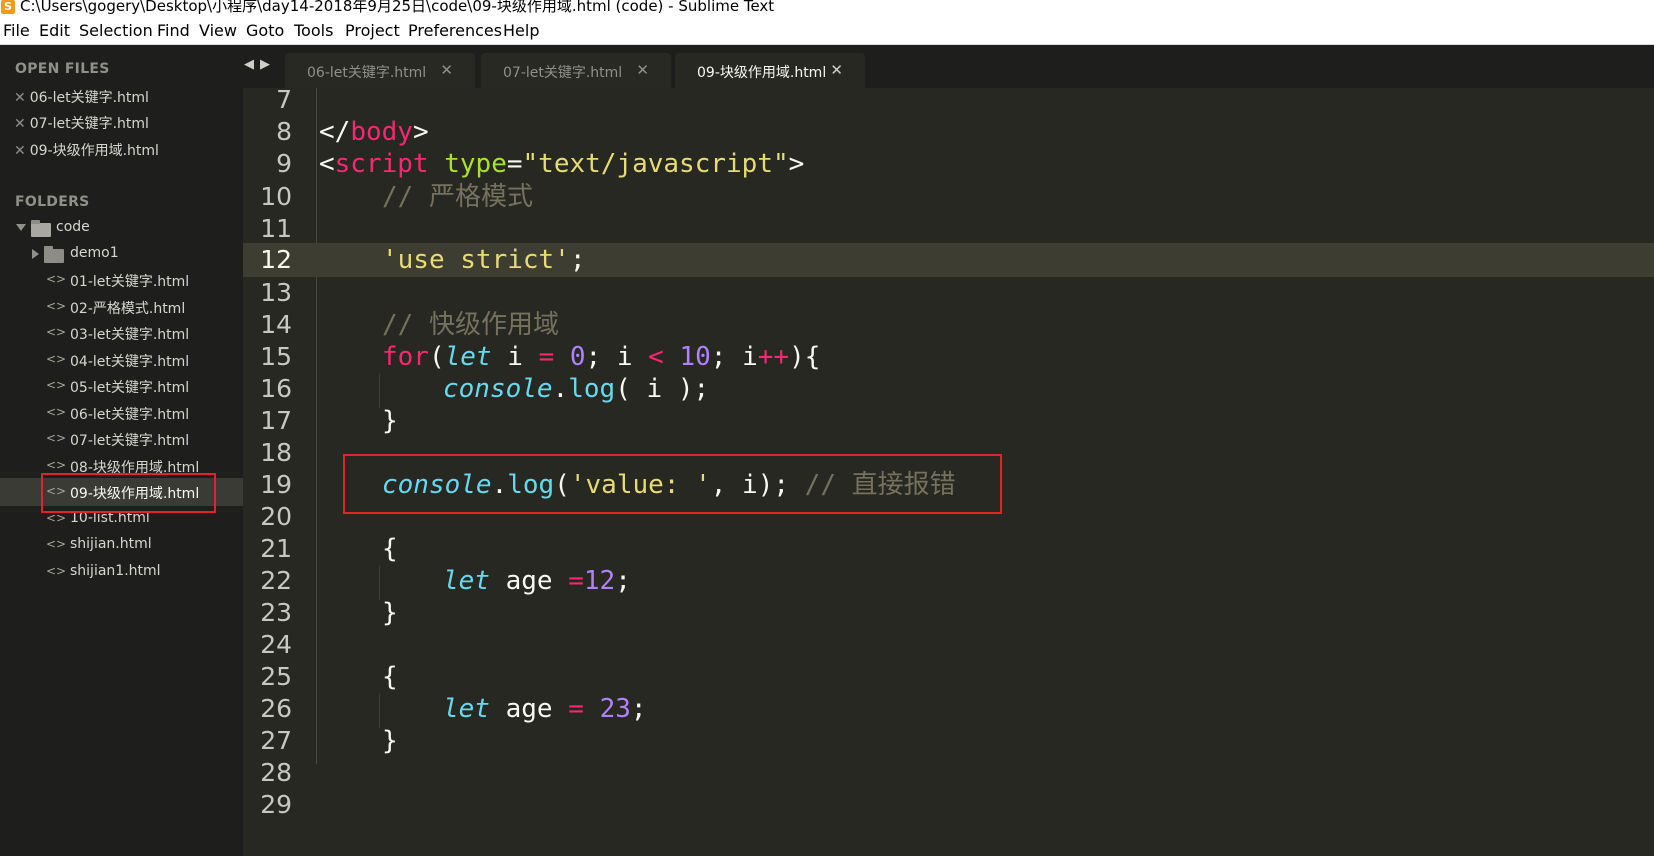 Image resolution: width=1654 pixels, height=856 pixels. What do you see at coordinates (249, 64) in the screenshot?
I see `tab-prev-arrow-icon: ◀` at bounding box center [249, 64].